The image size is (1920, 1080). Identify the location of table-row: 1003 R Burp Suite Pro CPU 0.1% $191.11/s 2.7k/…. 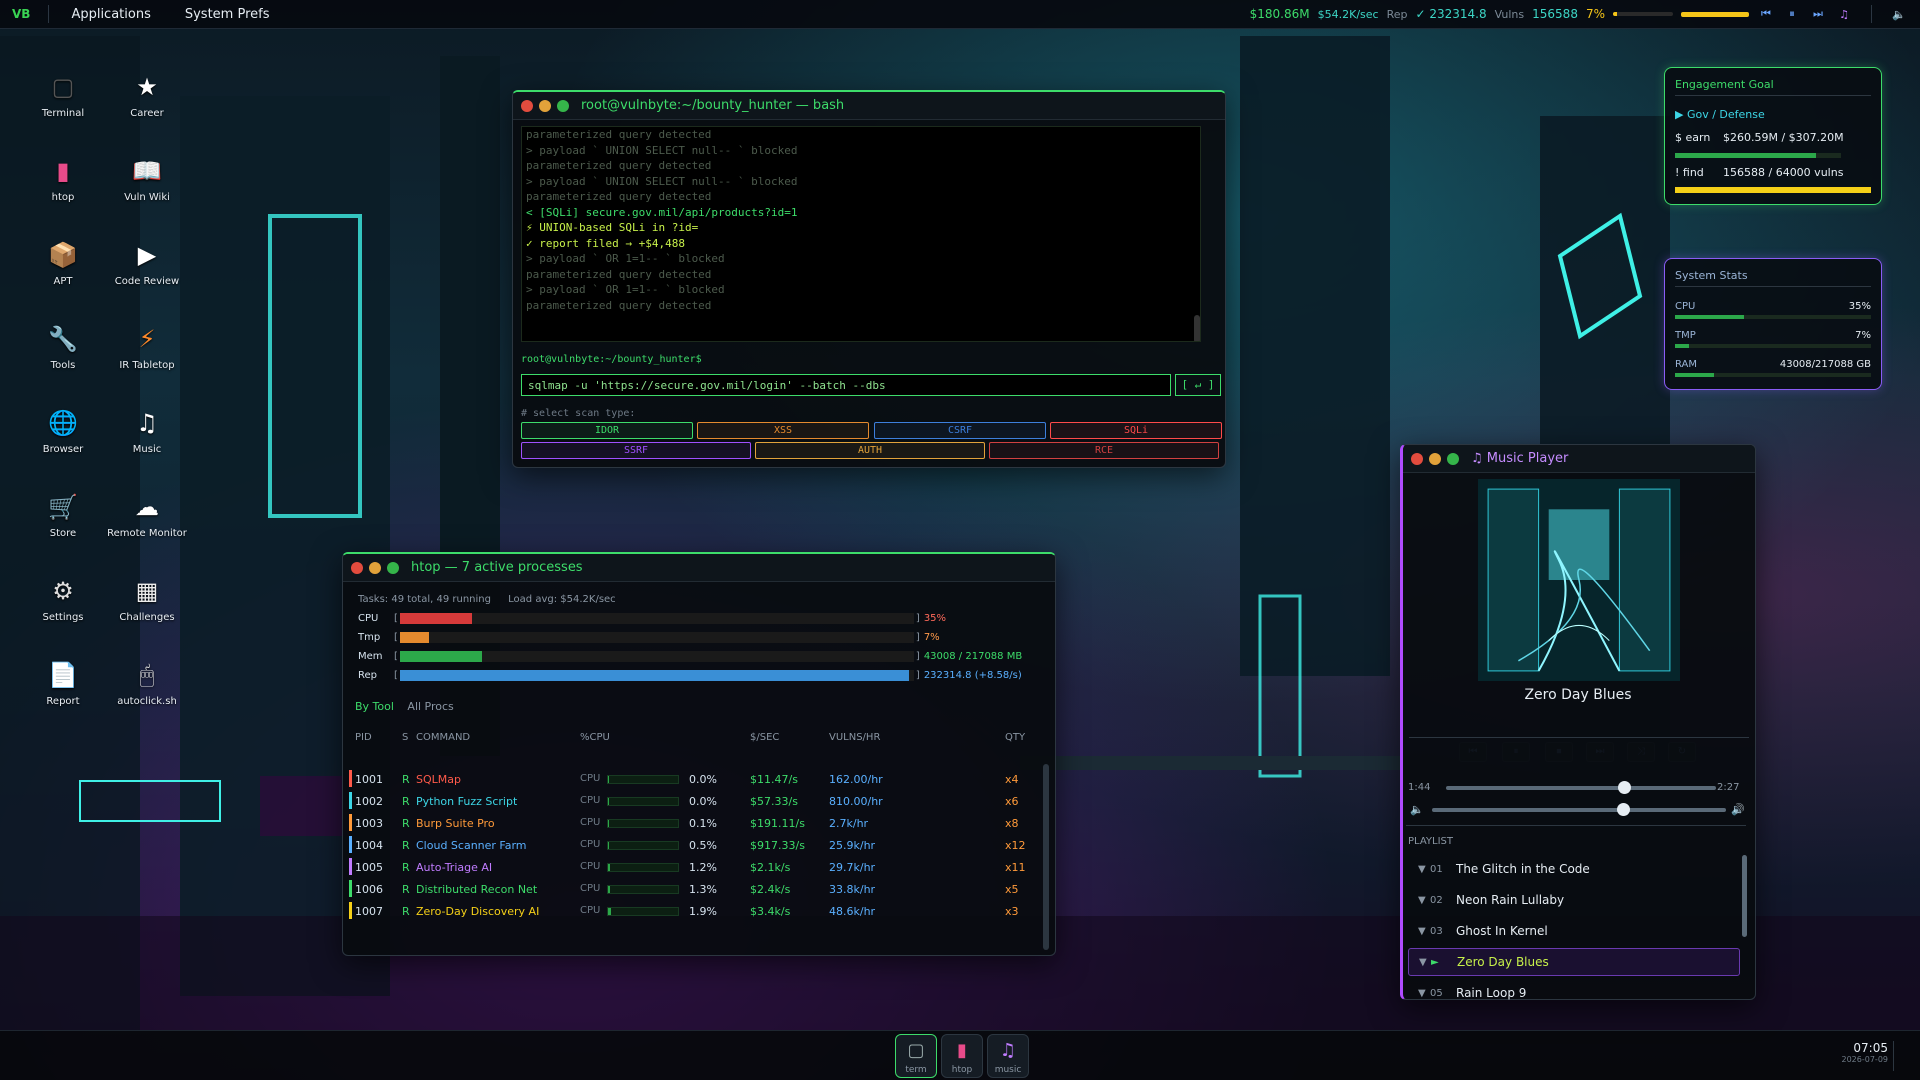
(696, 823).